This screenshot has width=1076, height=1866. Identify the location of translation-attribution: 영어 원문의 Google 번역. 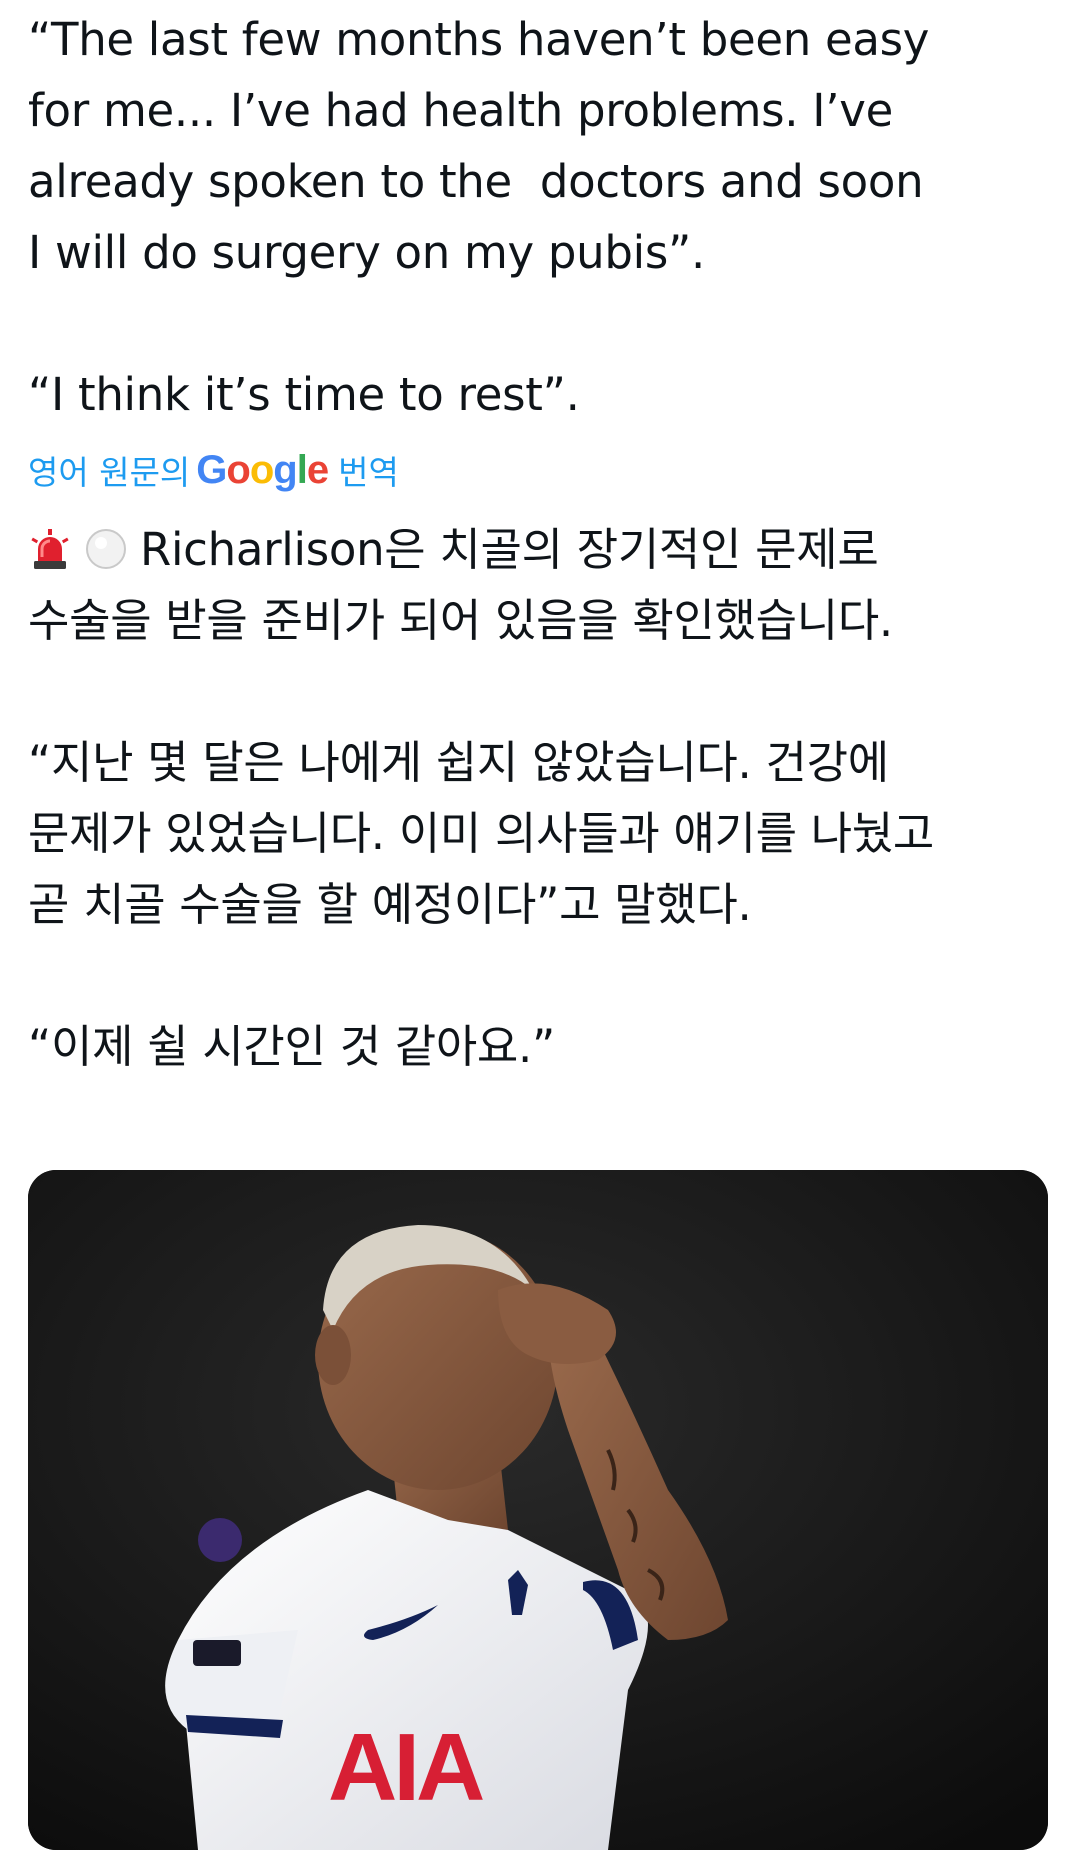
(538, 470).